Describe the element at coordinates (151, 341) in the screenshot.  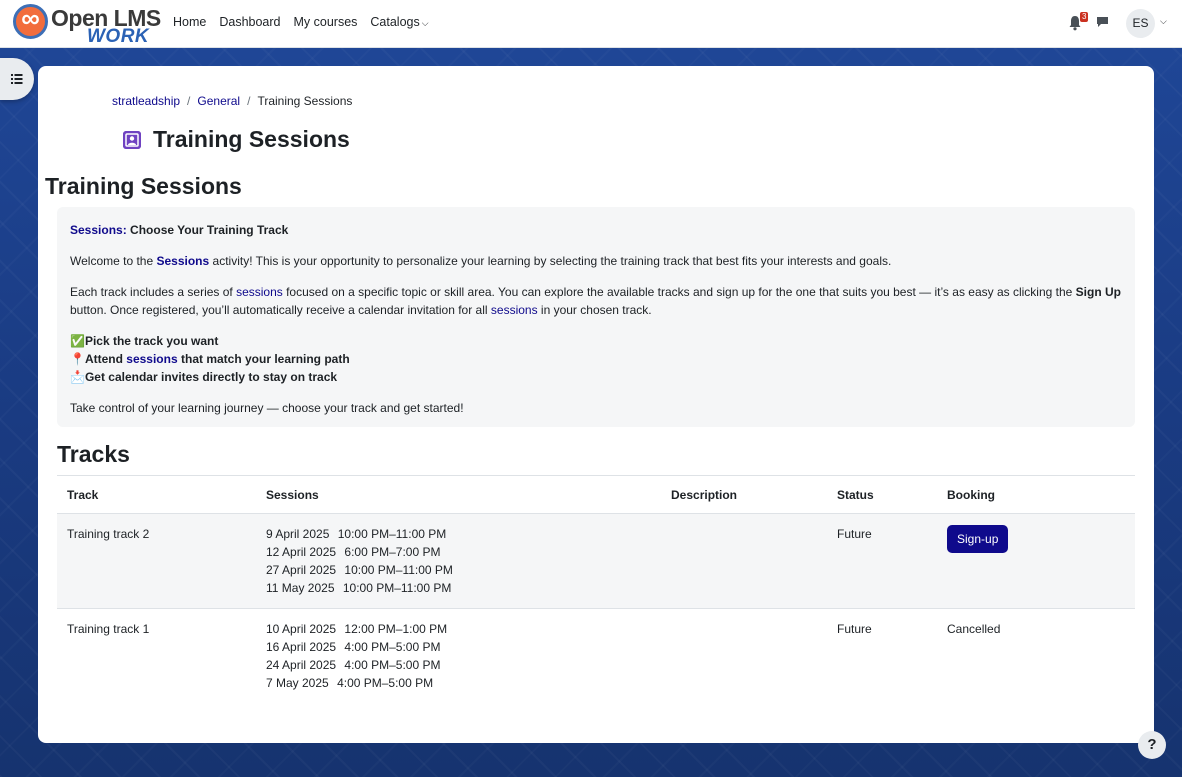
I see `checklist-text: Pick the track you want` at that location.